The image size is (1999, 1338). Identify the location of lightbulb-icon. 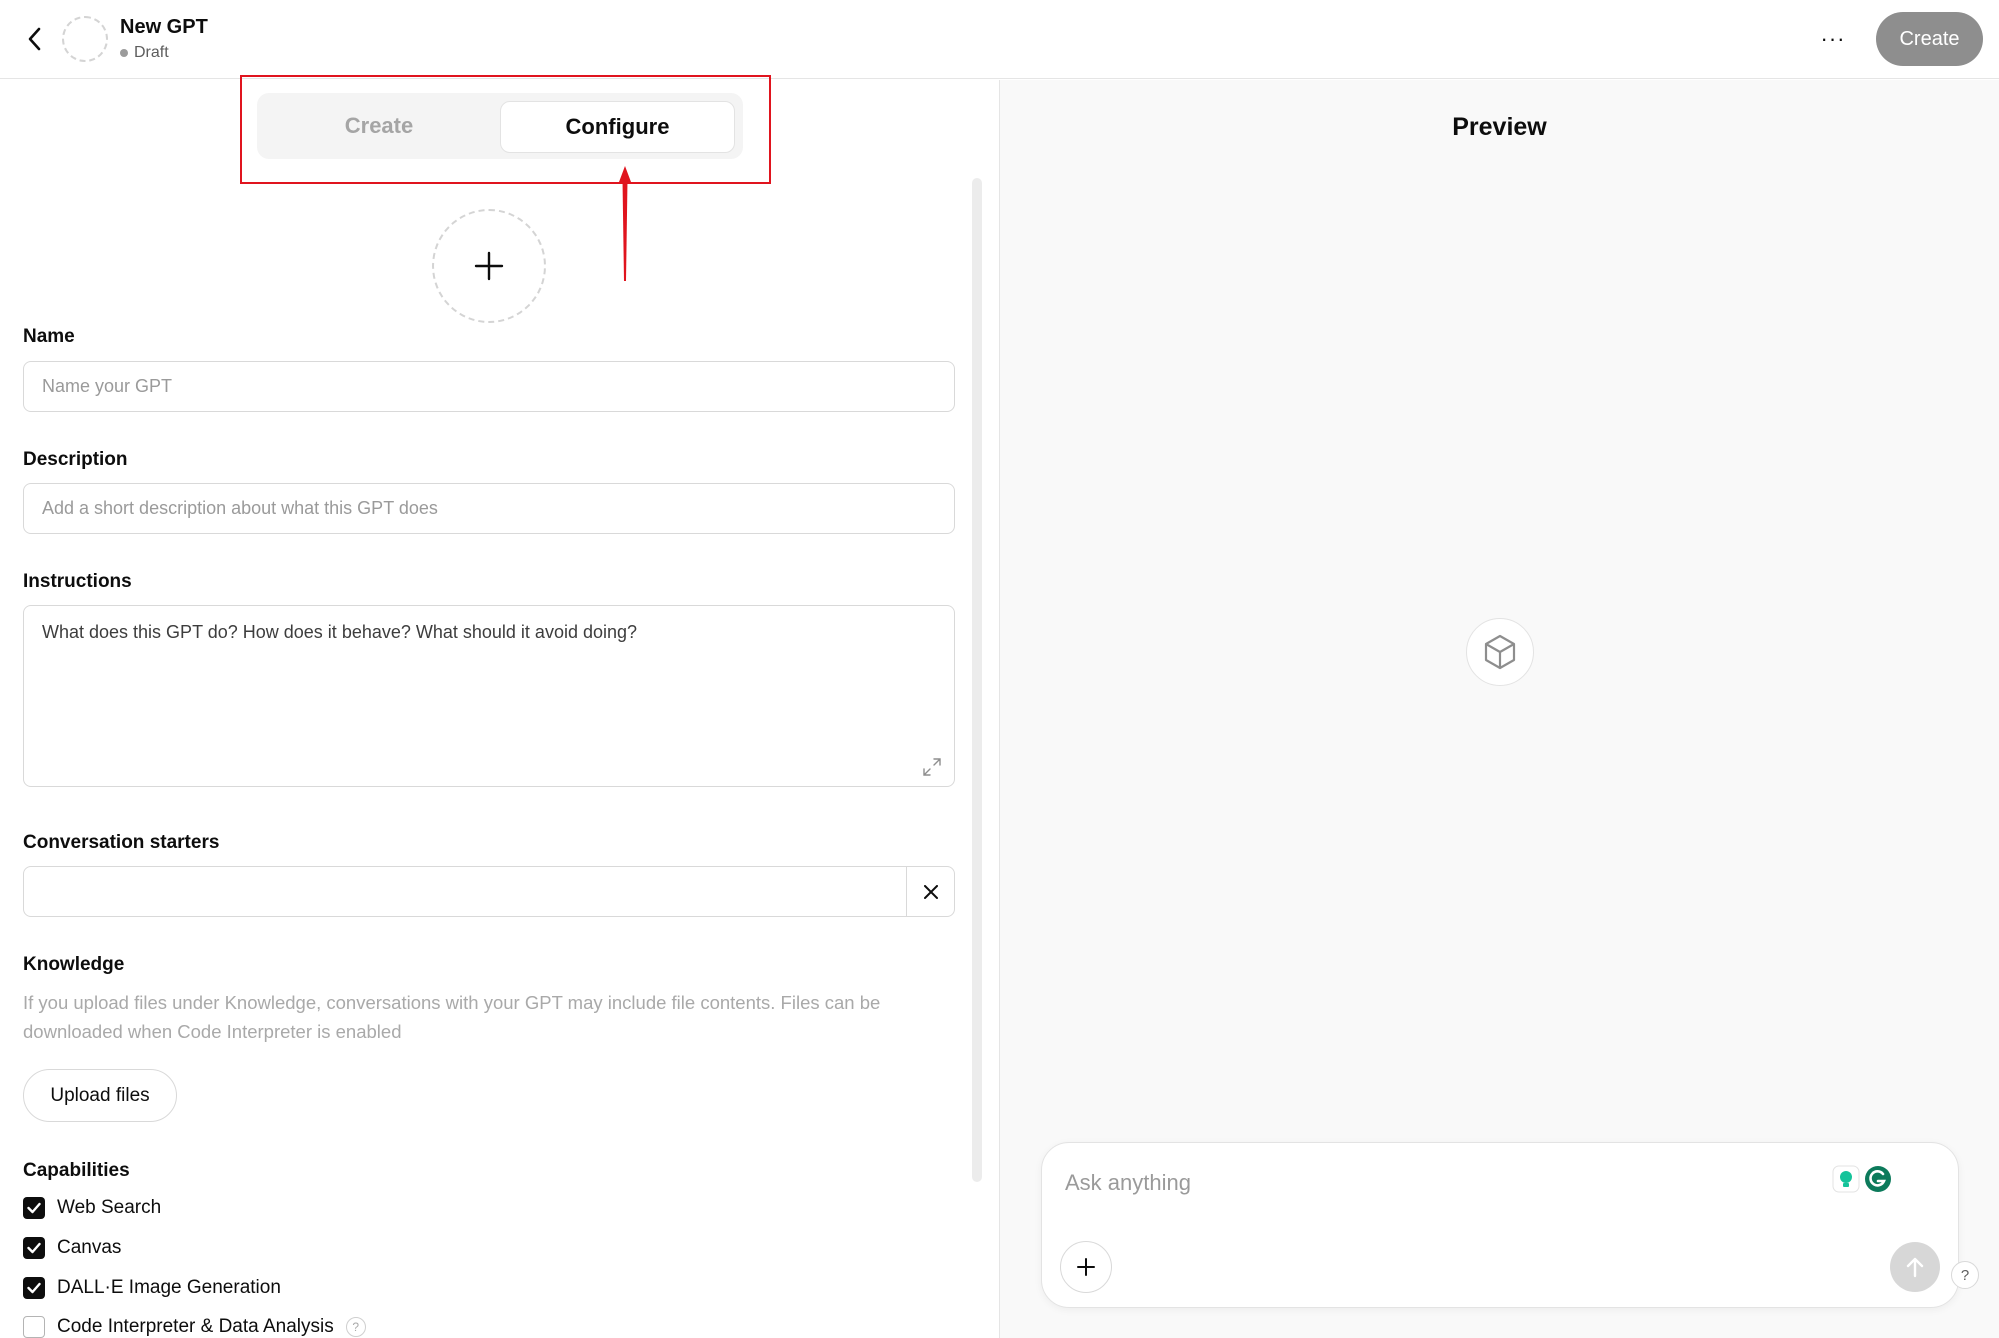
(1846, 1179).